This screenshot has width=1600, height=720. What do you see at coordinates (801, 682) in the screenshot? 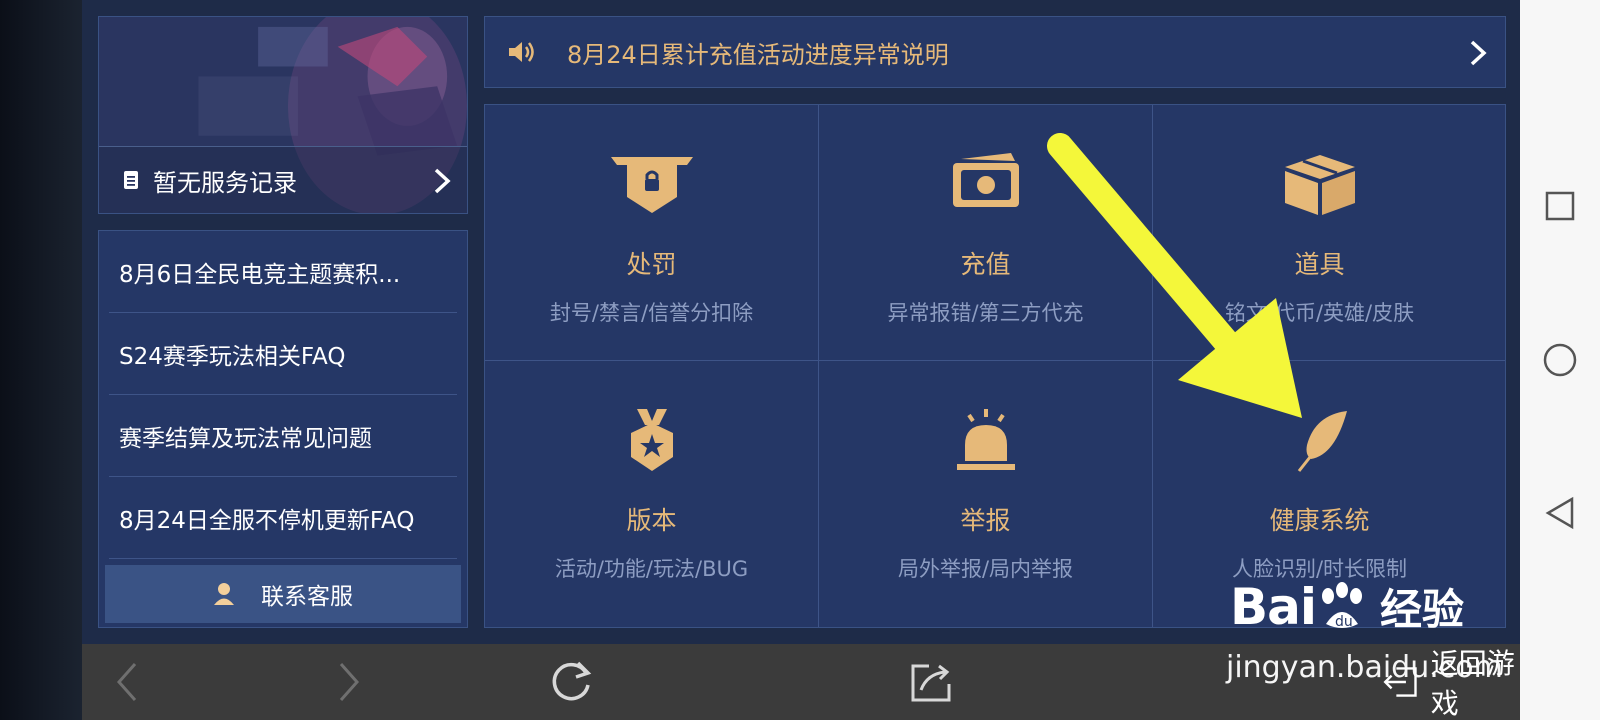
I see `browser-toolbar: 返回游戏` at bounding box center [801, 682].